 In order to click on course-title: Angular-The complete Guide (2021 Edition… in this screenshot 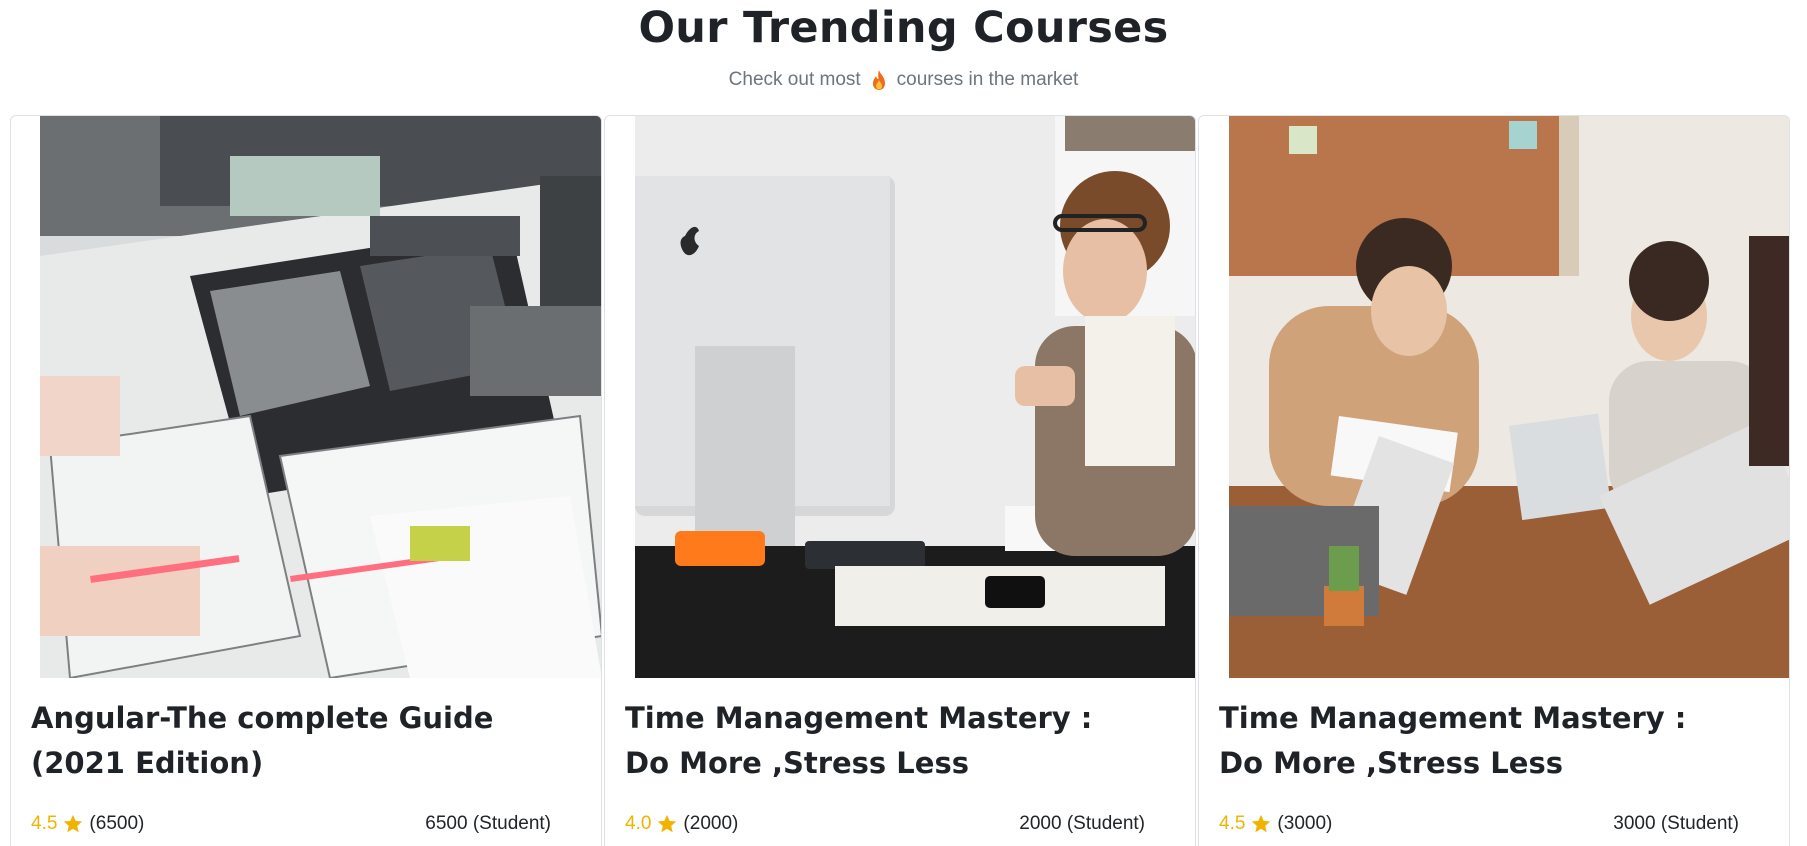, I will do `click(291, 741)`.